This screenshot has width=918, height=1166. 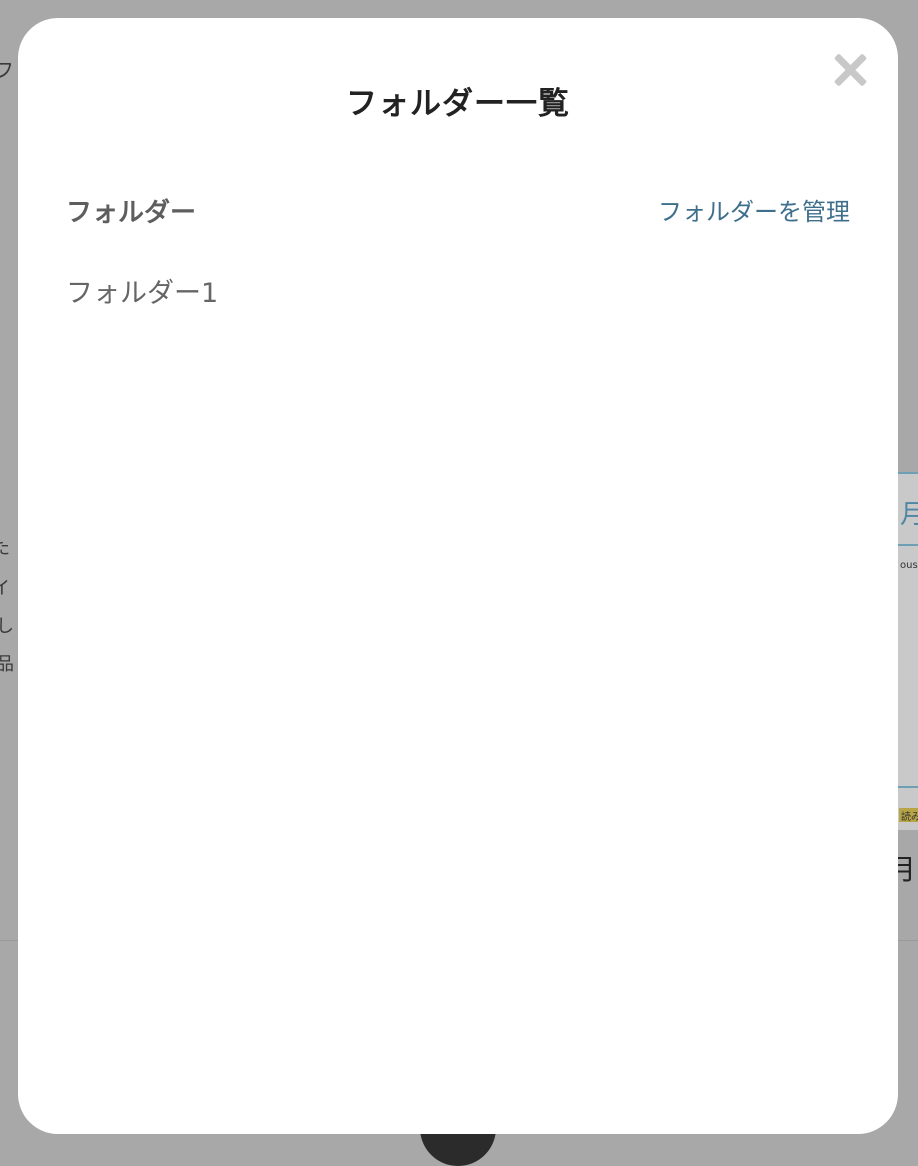 What do you see at coordinates (908, 815) in the screenshot?
I see `thumbnail-tag: 読み` at bounding box center [908, 815].